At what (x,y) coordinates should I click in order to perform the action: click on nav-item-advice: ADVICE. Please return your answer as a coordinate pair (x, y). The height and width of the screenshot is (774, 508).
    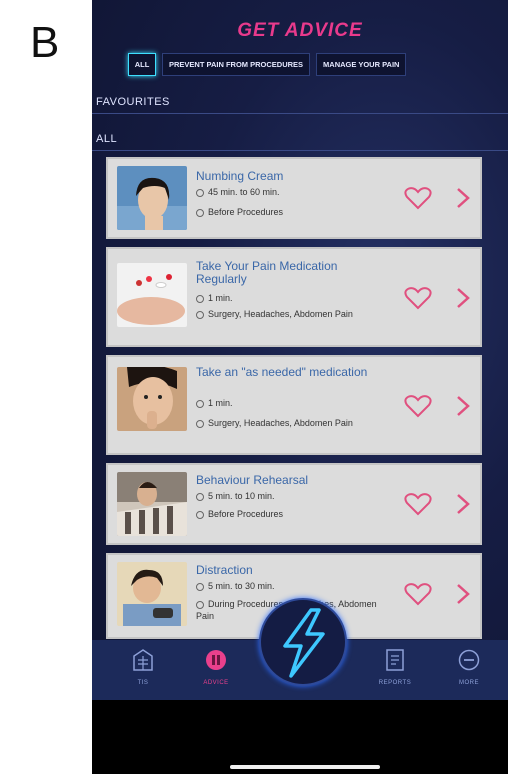
    Looking at the image, I should click on (216, 667).